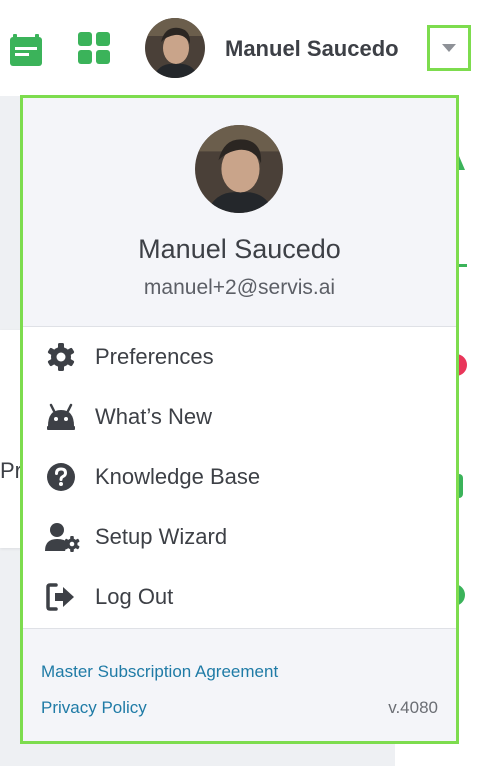 This screenshot has height=766, width=504. Describe the element at coordinates (175, 48) in the screenshot. I see `avatar` at that location.